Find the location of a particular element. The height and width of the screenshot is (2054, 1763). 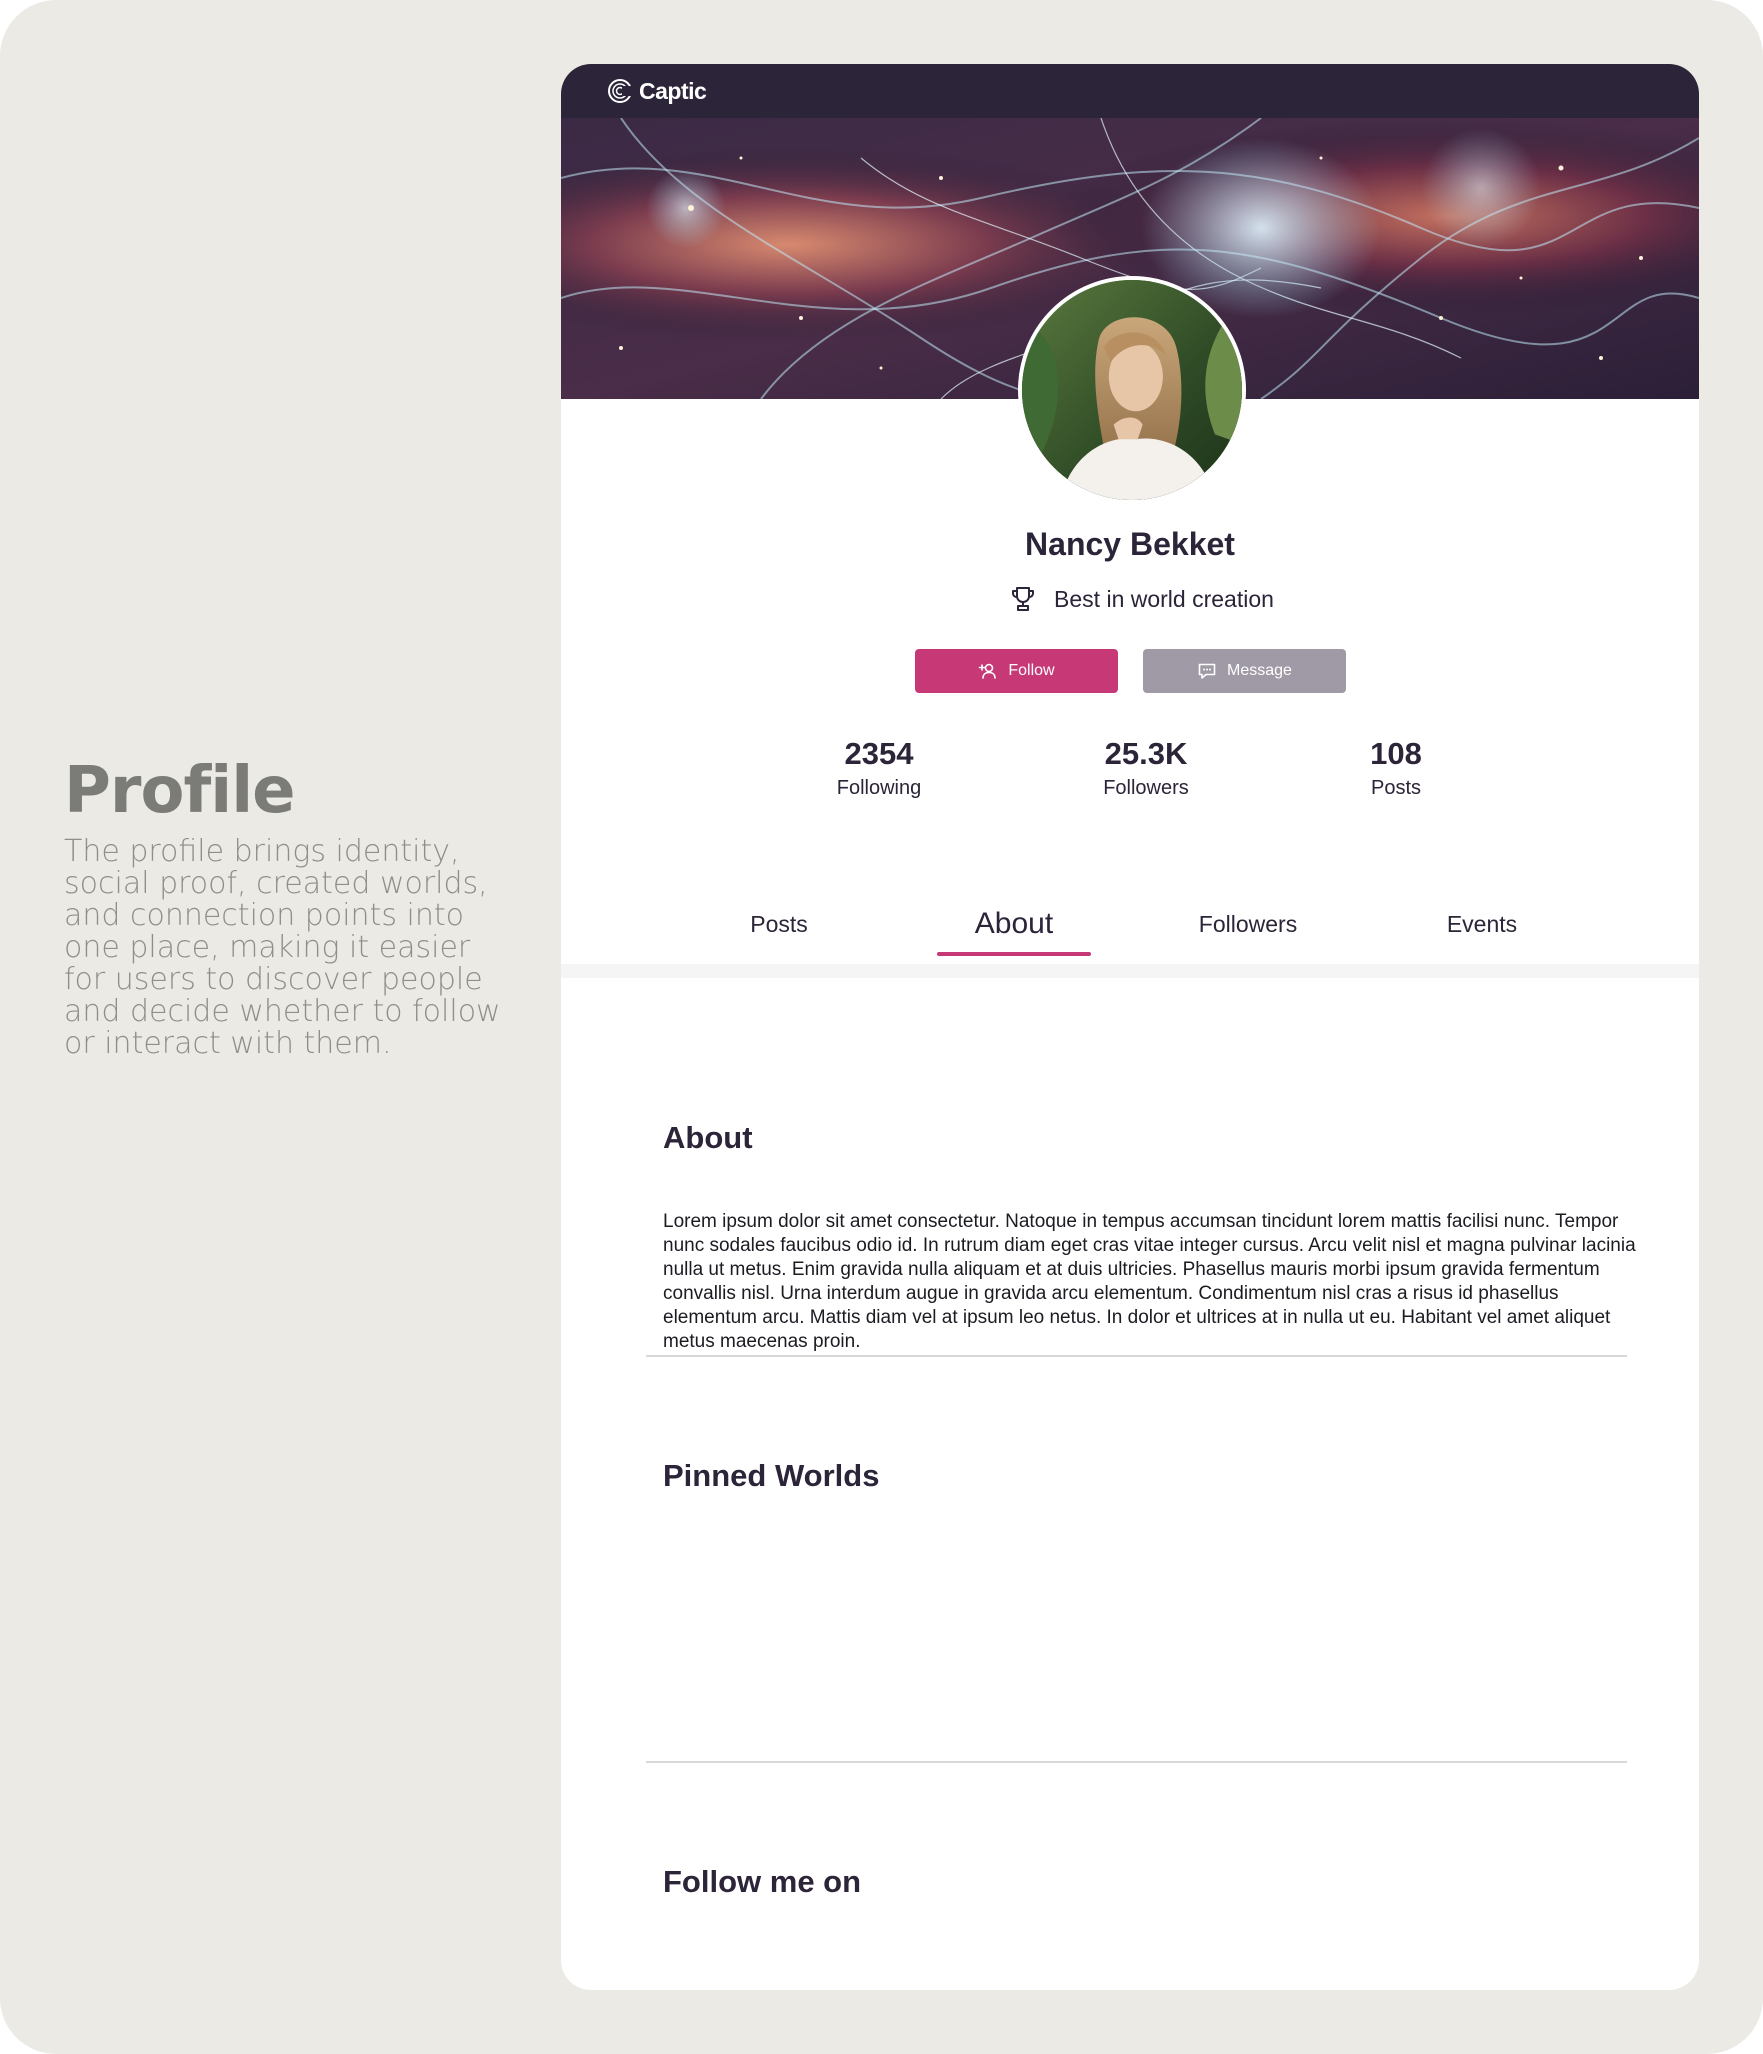

profile-actions: Follow Message is located at coordinates (1130, 671).